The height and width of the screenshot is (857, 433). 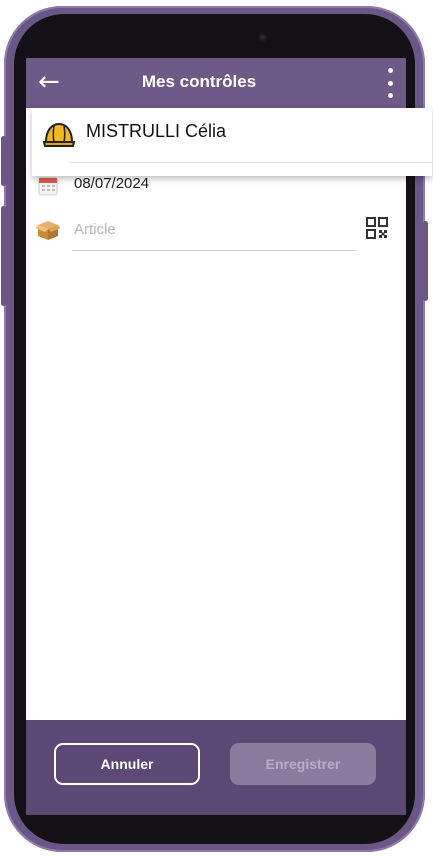 I want to click on dropdown-underline, so click(x=251, y=162).